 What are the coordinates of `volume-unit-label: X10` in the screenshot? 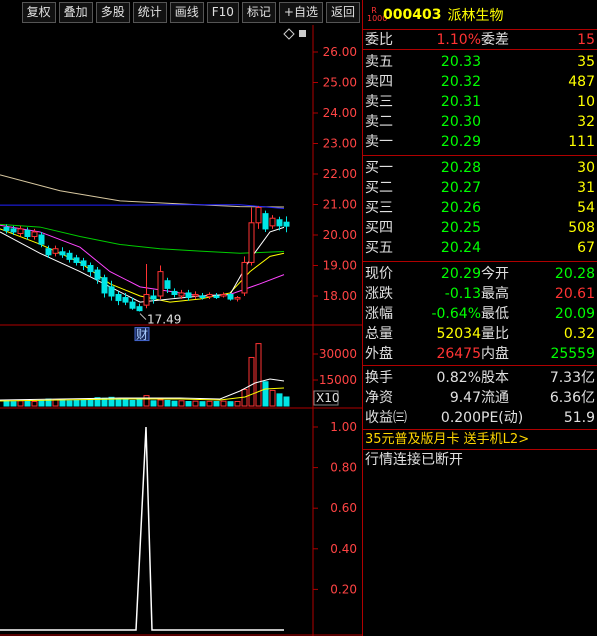 It's located at (328, 398).